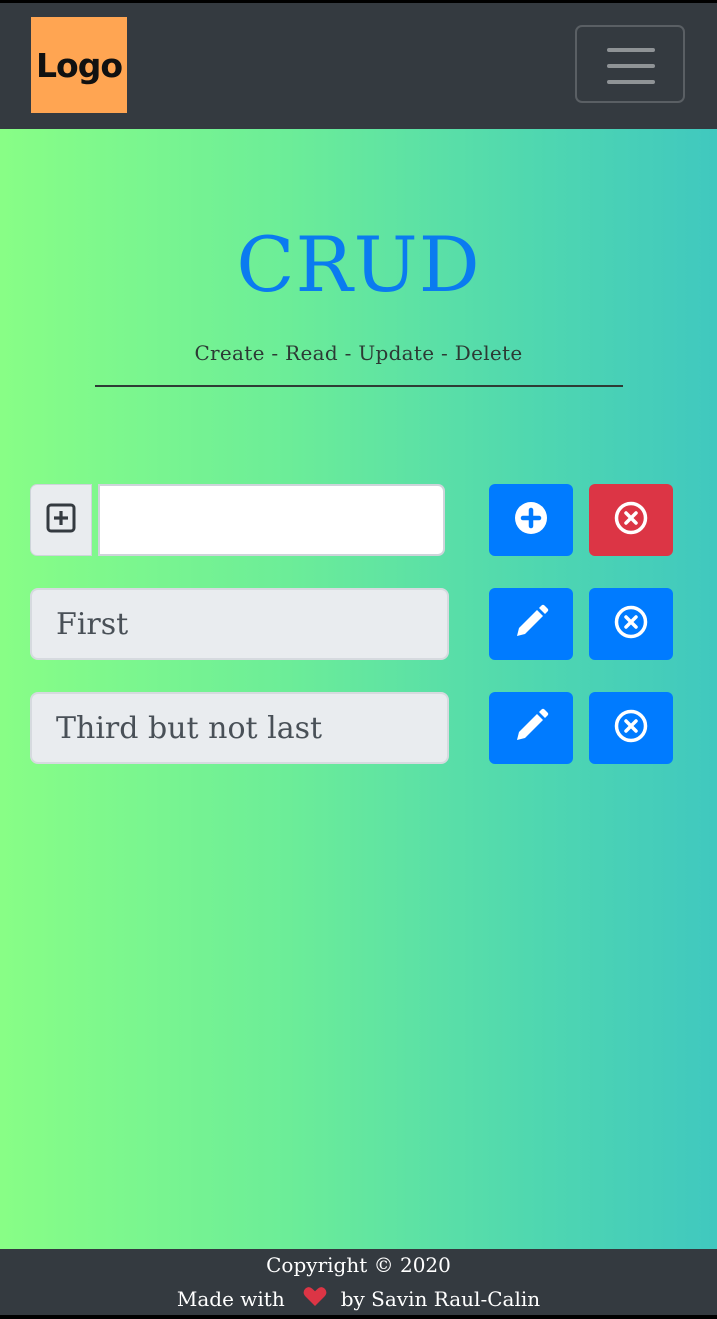  I want to click on made-with-line: Made with by Savin Raul-Calin, so click(358, 1299).